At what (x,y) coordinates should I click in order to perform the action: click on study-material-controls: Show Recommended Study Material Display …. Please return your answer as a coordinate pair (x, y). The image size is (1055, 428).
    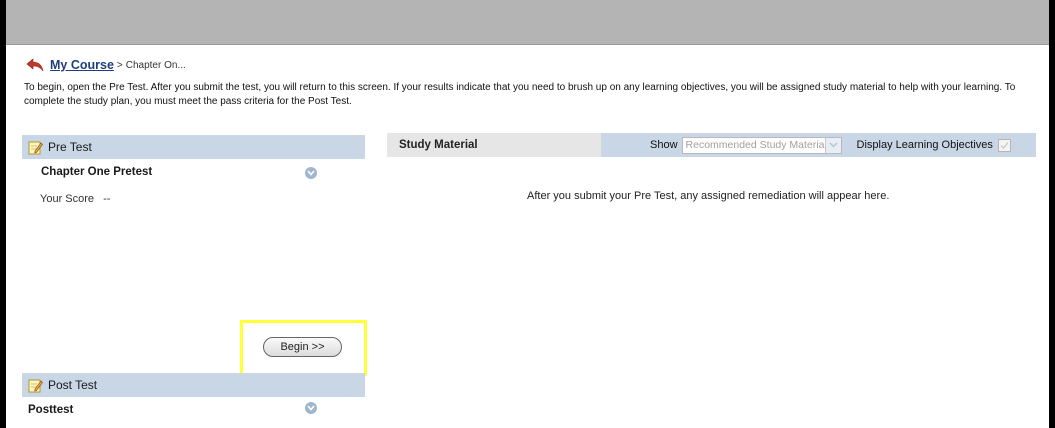
    Looking at the image, I should click on (818, 145).